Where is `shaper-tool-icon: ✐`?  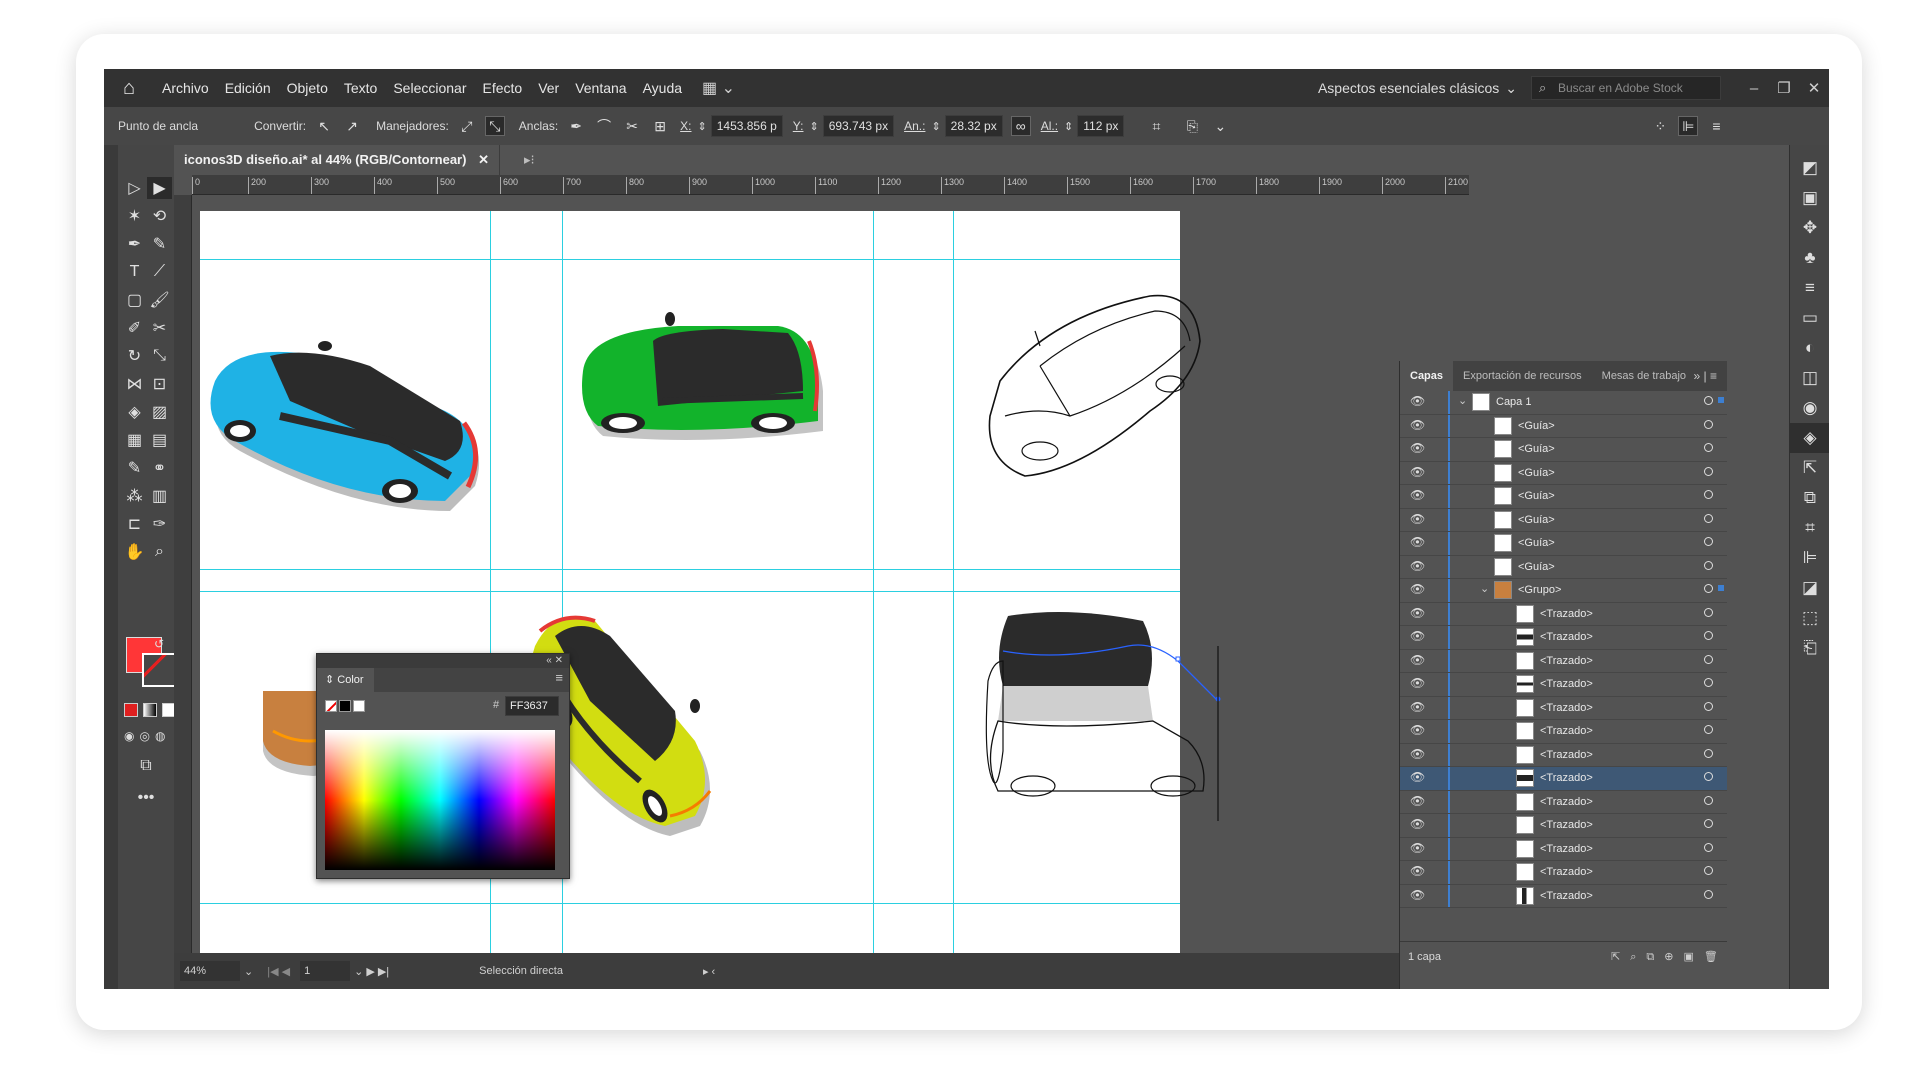 shaper-tool-icon: ✐ is located at coordinates (134, 328).